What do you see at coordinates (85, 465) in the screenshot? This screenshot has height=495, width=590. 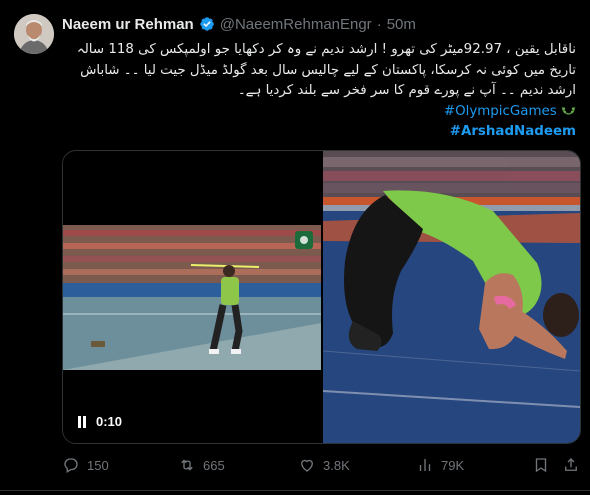 I see `reply-button: 150` at bounding box center [85, 465].